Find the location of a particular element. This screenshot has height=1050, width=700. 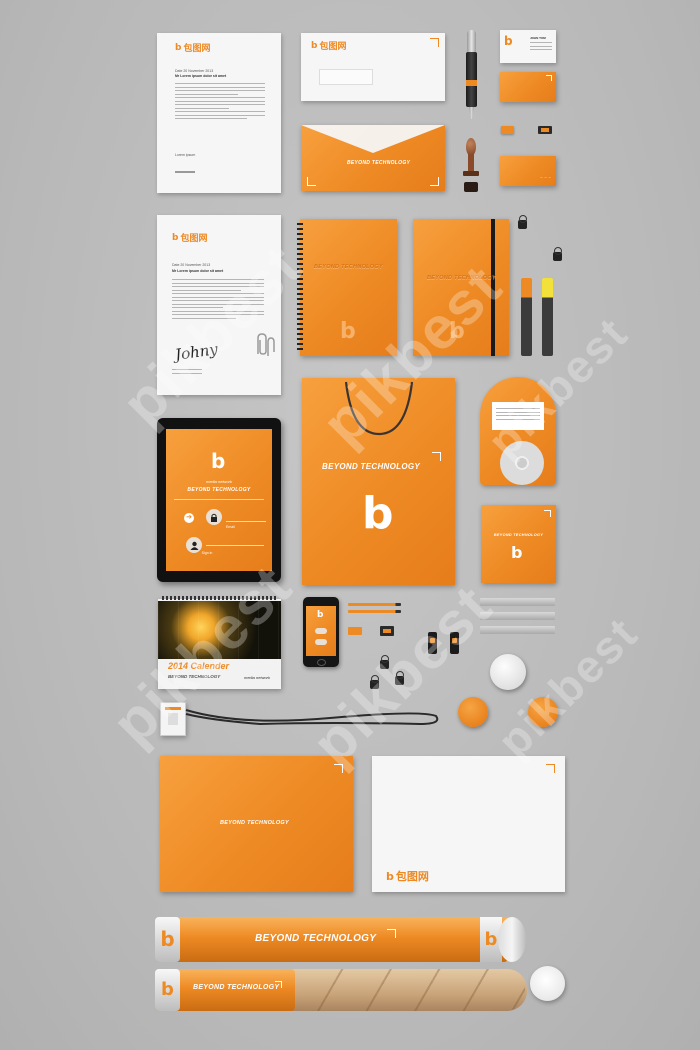

stamp-icon is located at coordinates (471, 165).